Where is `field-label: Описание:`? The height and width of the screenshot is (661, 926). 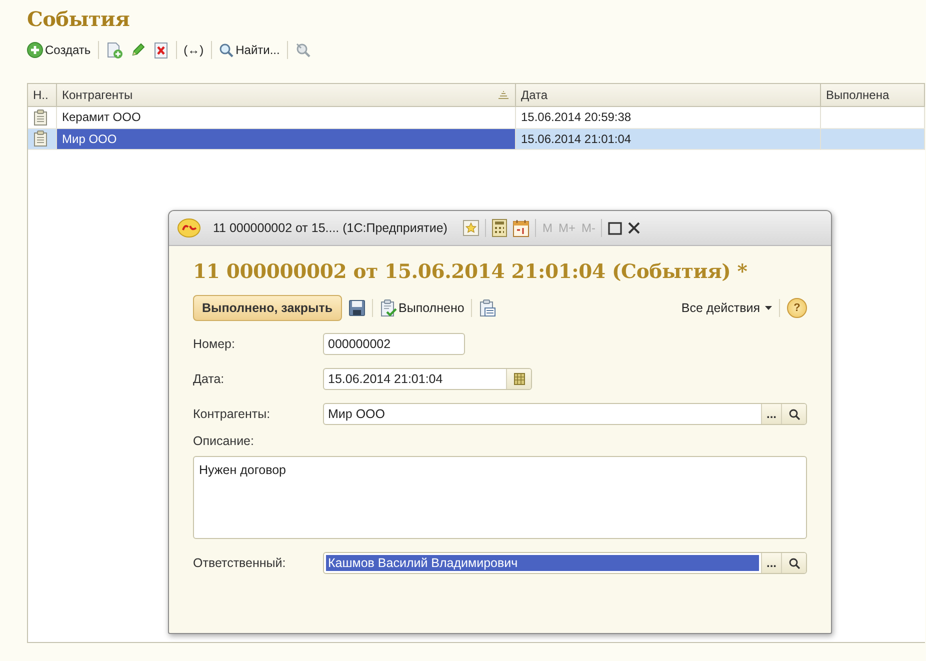 field-label: Описание: is located at coordinates (224, 441).